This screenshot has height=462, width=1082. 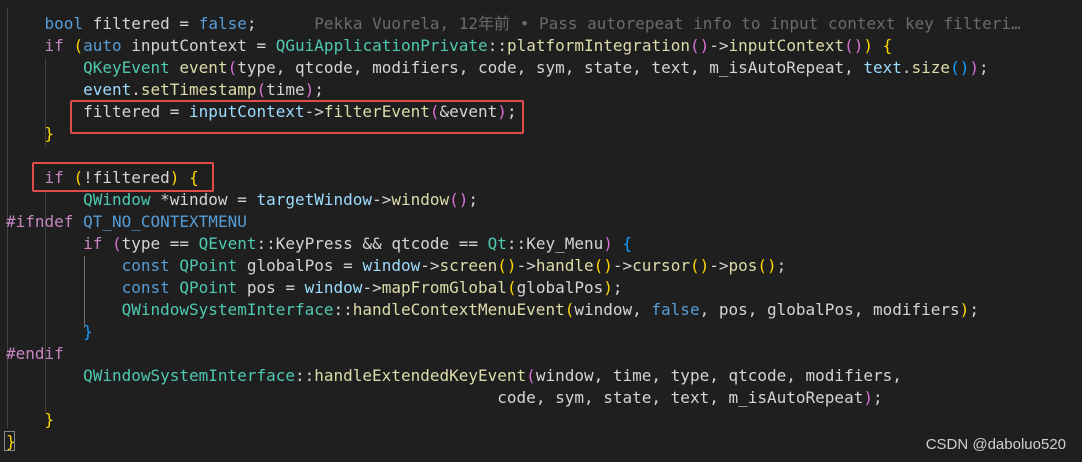 What do you see at coordinates (564, 265) in the screenshot?
I see `function-name: handle` at bounding box center [564, 265].